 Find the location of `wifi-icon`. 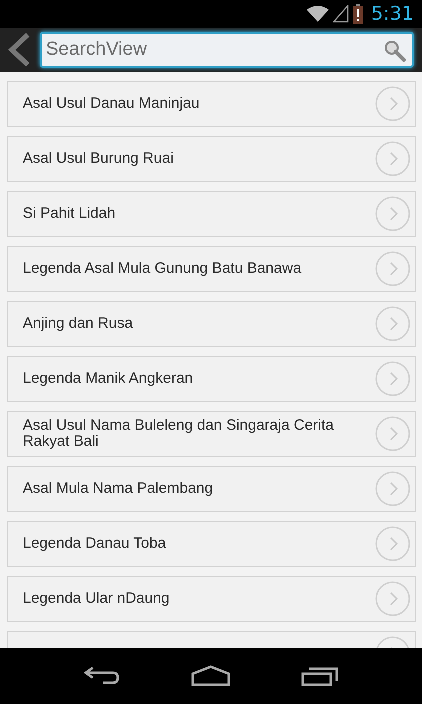

wifi-icon is located at coordinates (318, 14).